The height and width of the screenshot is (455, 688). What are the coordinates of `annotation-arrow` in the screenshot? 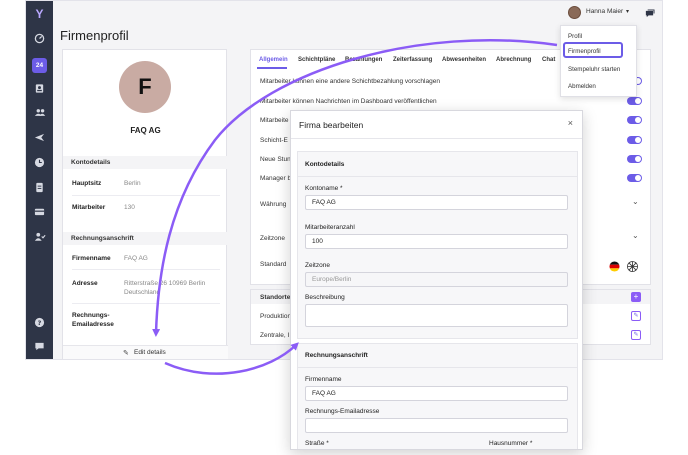 It's located at (231, 358).